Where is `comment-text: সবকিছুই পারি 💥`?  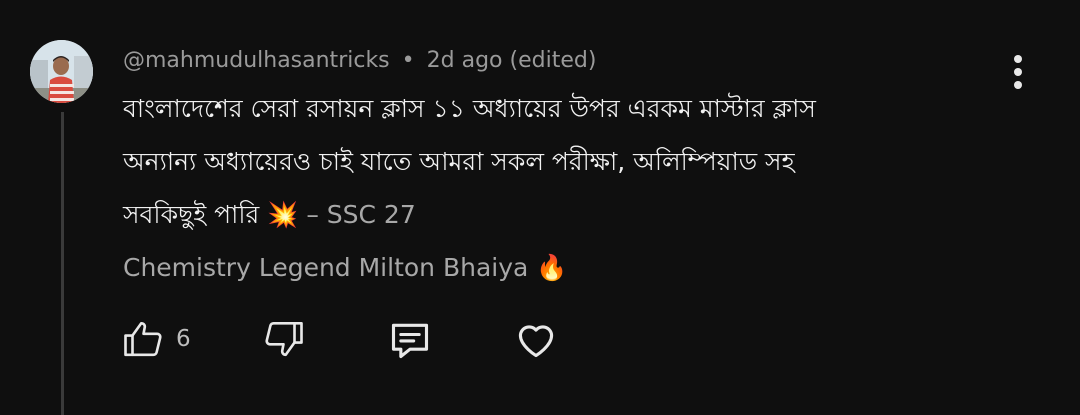
comment-text: সবকিছুই পারি 💥 is located at coordinates (211, 214).